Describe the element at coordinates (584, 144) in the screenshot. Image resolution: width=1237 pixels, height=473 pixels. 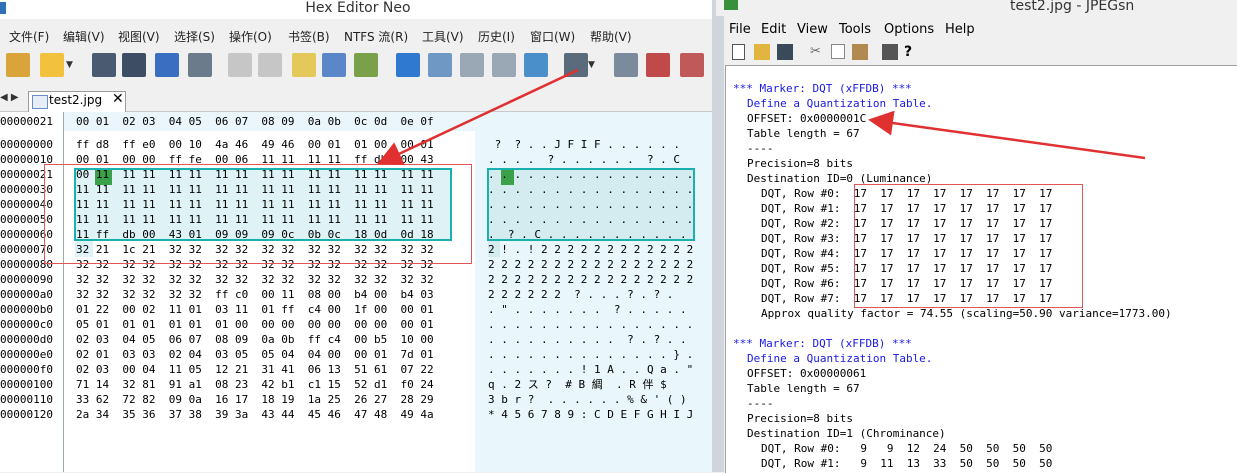
I see `row-ascii: ? ? . . J F I F . . . . . .` at that location.